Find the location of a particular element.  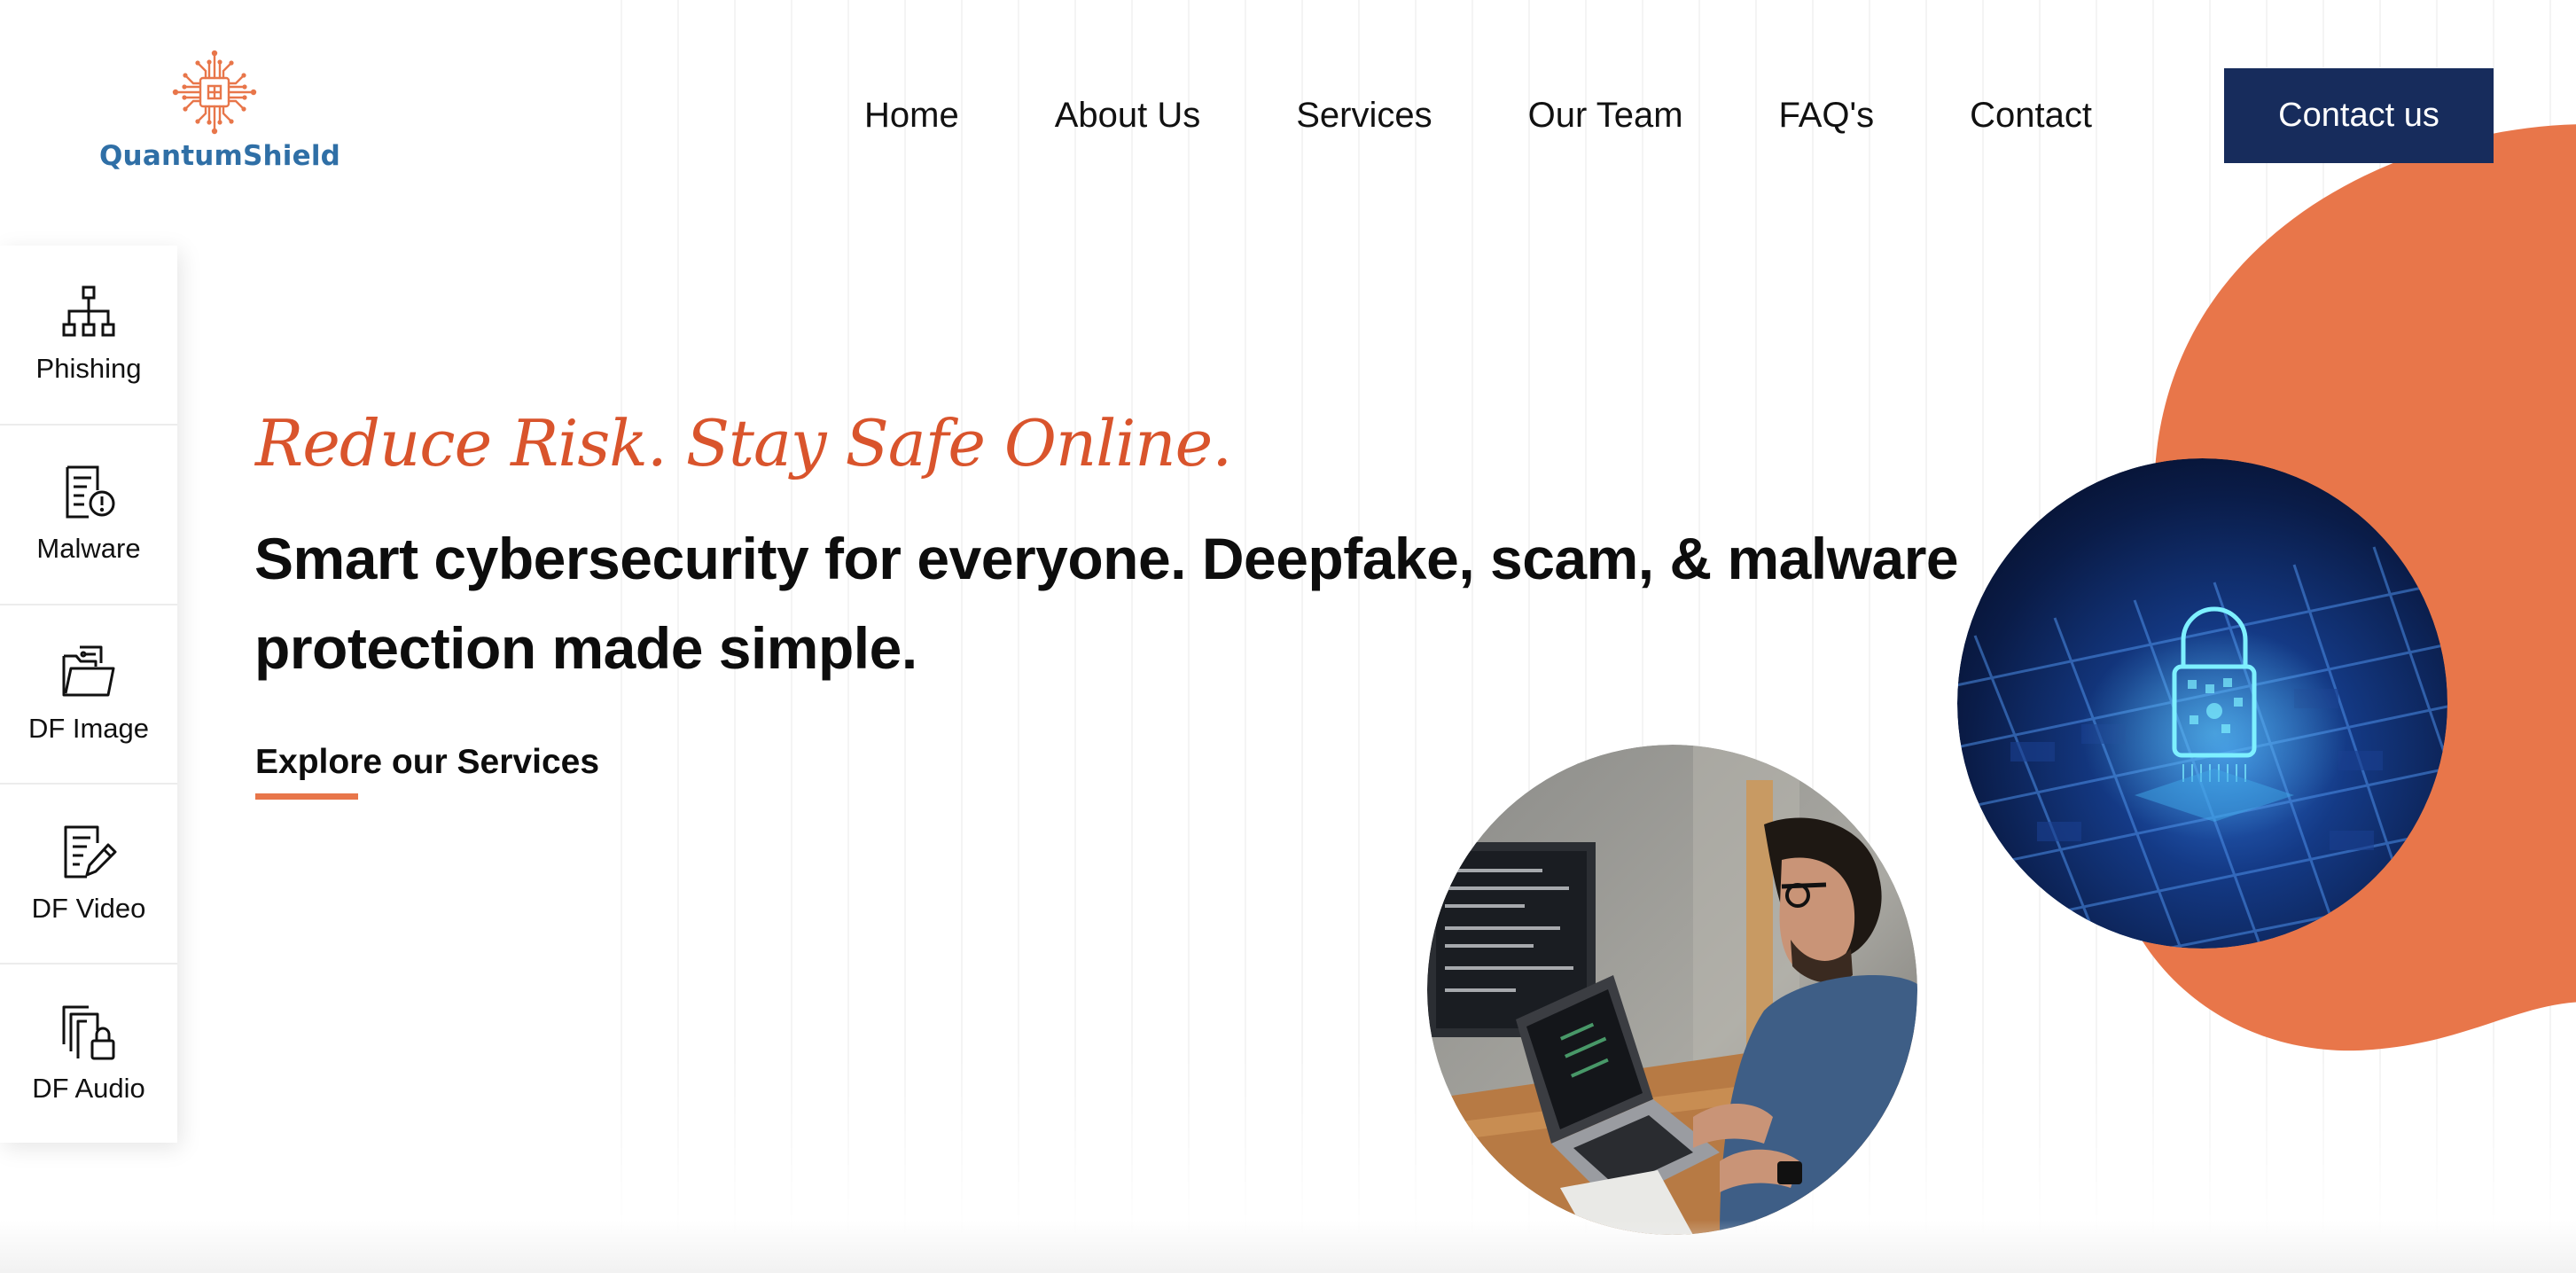

sidebar-item-df-image: DF Image is located at coordinates (88, 695).